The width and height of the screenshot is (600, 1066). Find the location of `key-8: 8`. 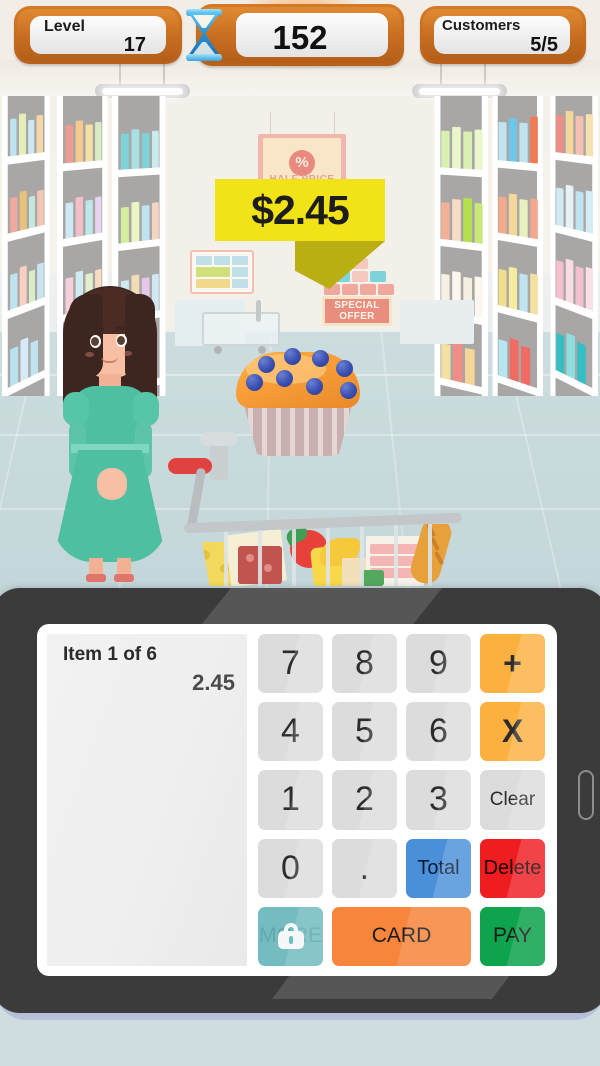

key-8: 8 is located at coordinates (364, 664).